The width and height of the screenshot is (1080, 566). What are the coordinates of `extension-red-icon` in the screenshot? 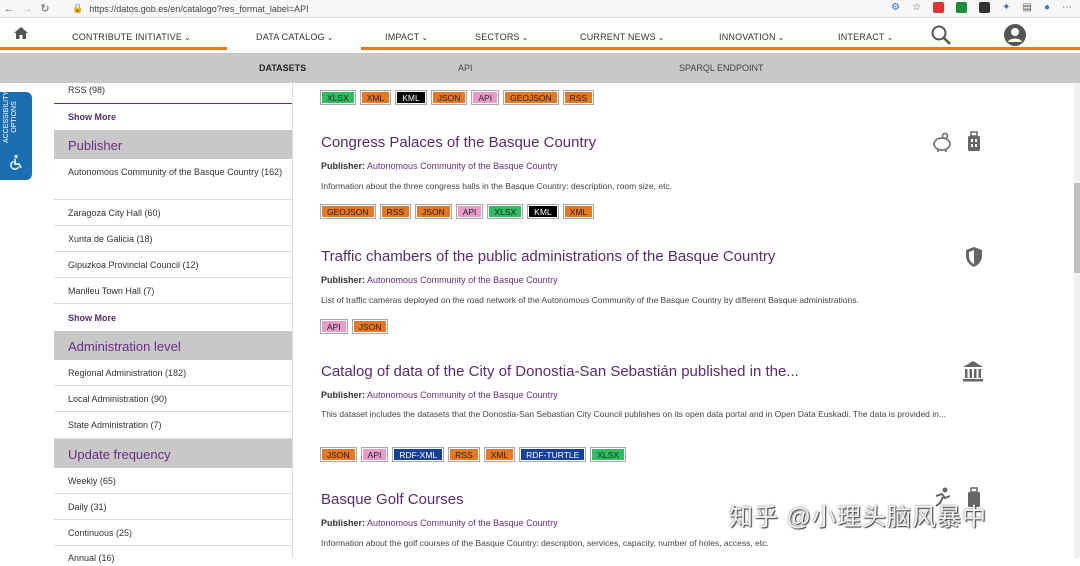 It's located at (939, 7).